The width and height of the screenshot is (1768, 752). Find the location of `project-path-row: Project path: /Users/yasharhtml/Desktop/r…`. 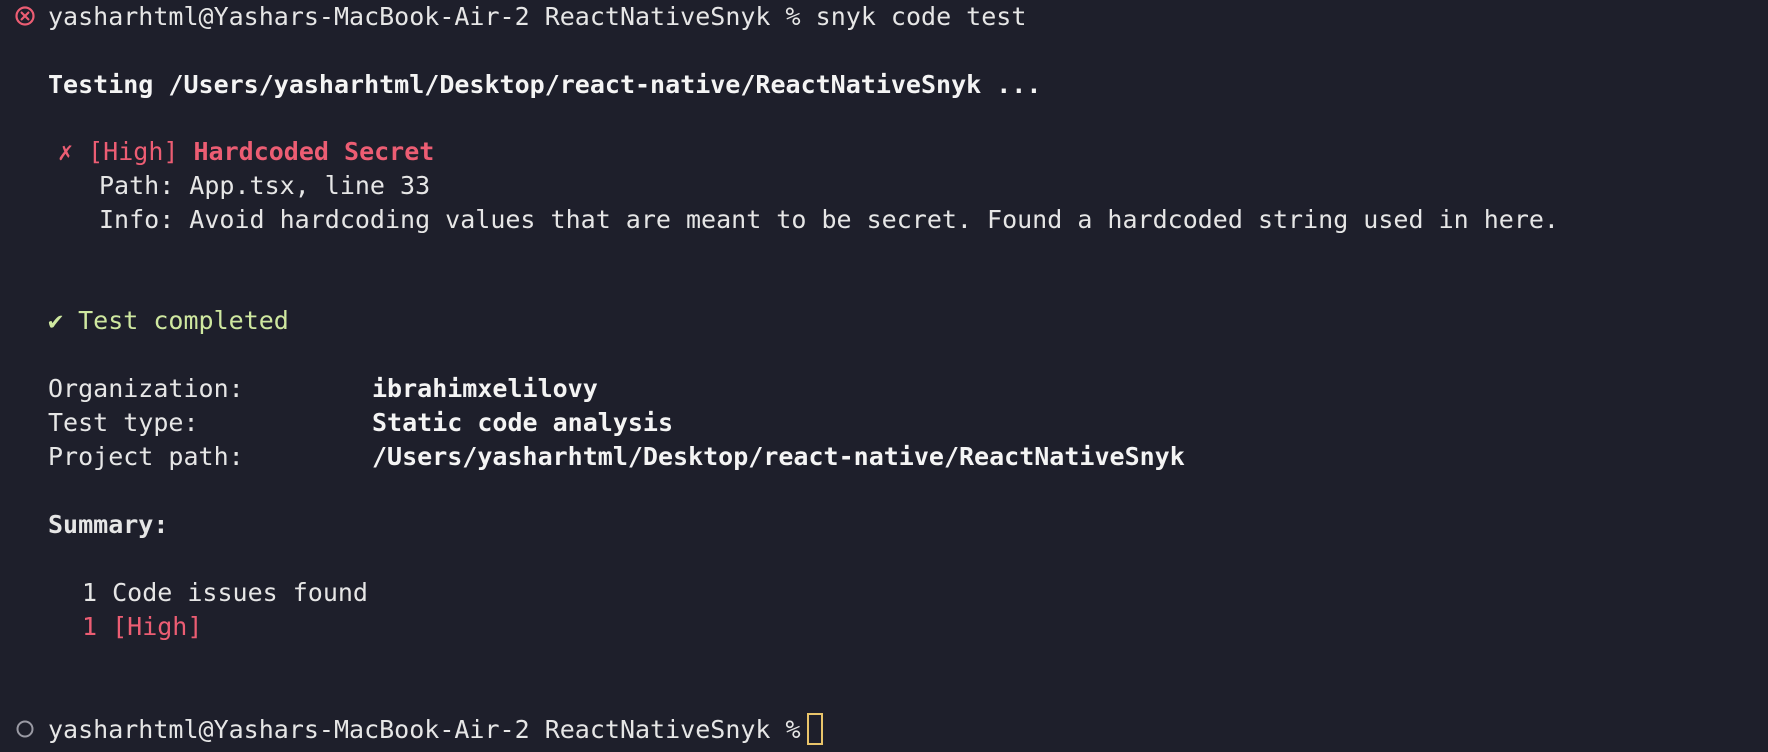

project-path-row: Project path: /Users/yasharhtml/Desktop/r… is located at coordinates (616, 457).